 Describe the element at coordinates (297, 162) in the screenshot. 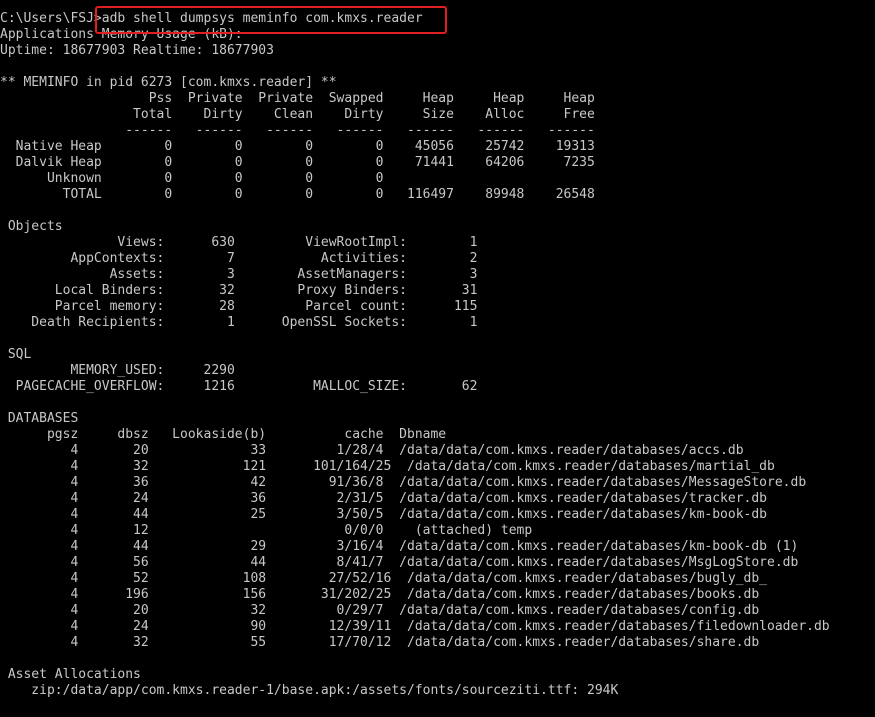

I see `meminfo-table-row: Dalvik Heap 0 0 0 0 71441 64206 7235` at that location.